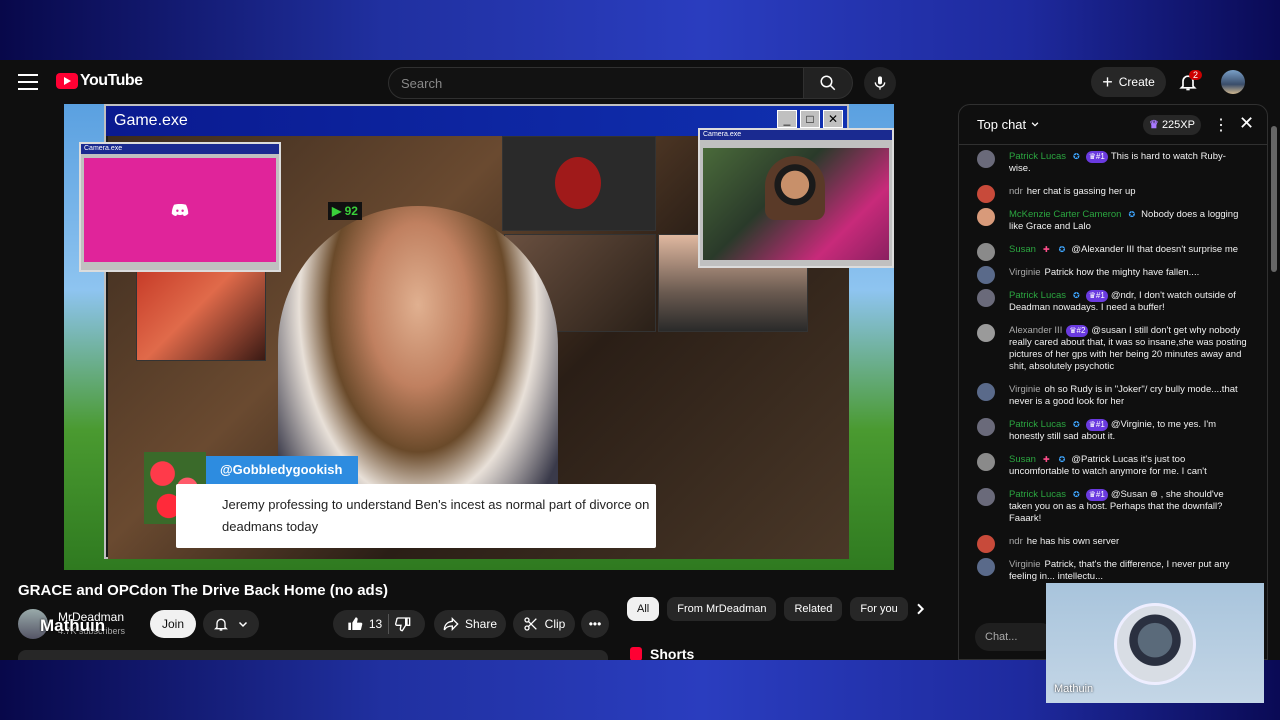 This screenshot has width=1280, height=720. Describe the element at coordinates (879, 609) in the screenshot. I see `chip-for-you: For you` at that location.